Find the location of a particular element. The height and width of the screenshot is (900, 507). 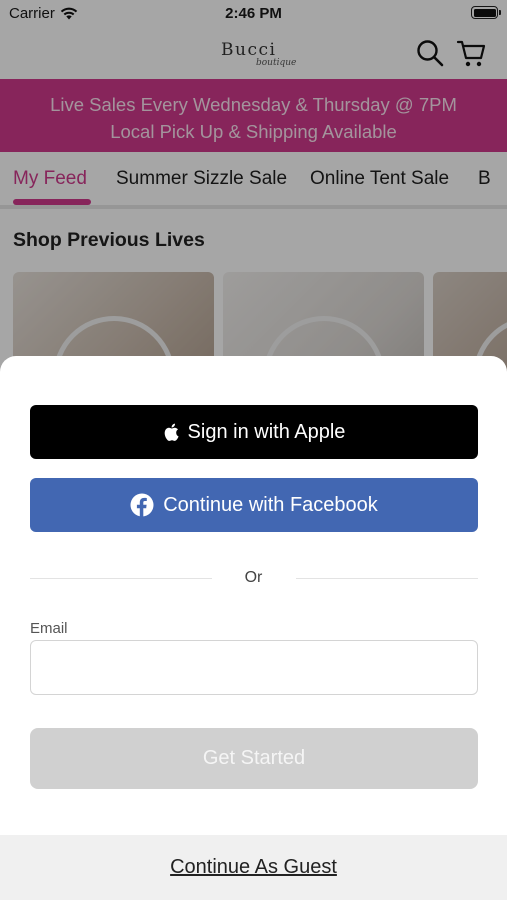

guest-footer: Continue As Guest is located at coordinates (253, 867).